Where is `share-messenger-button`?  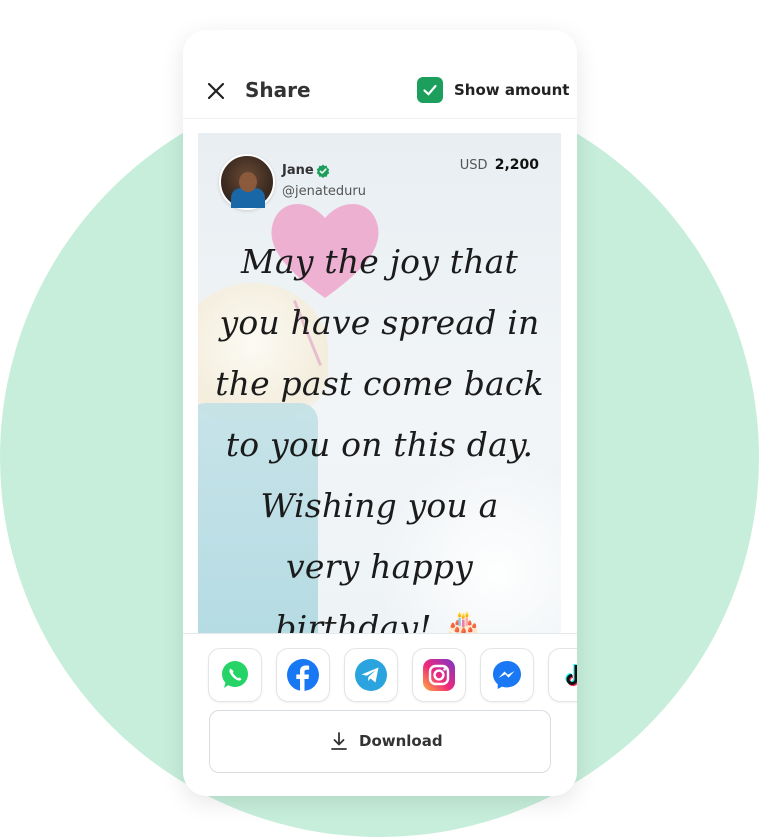
share-messenger-button is located at coordinates (507, 675).